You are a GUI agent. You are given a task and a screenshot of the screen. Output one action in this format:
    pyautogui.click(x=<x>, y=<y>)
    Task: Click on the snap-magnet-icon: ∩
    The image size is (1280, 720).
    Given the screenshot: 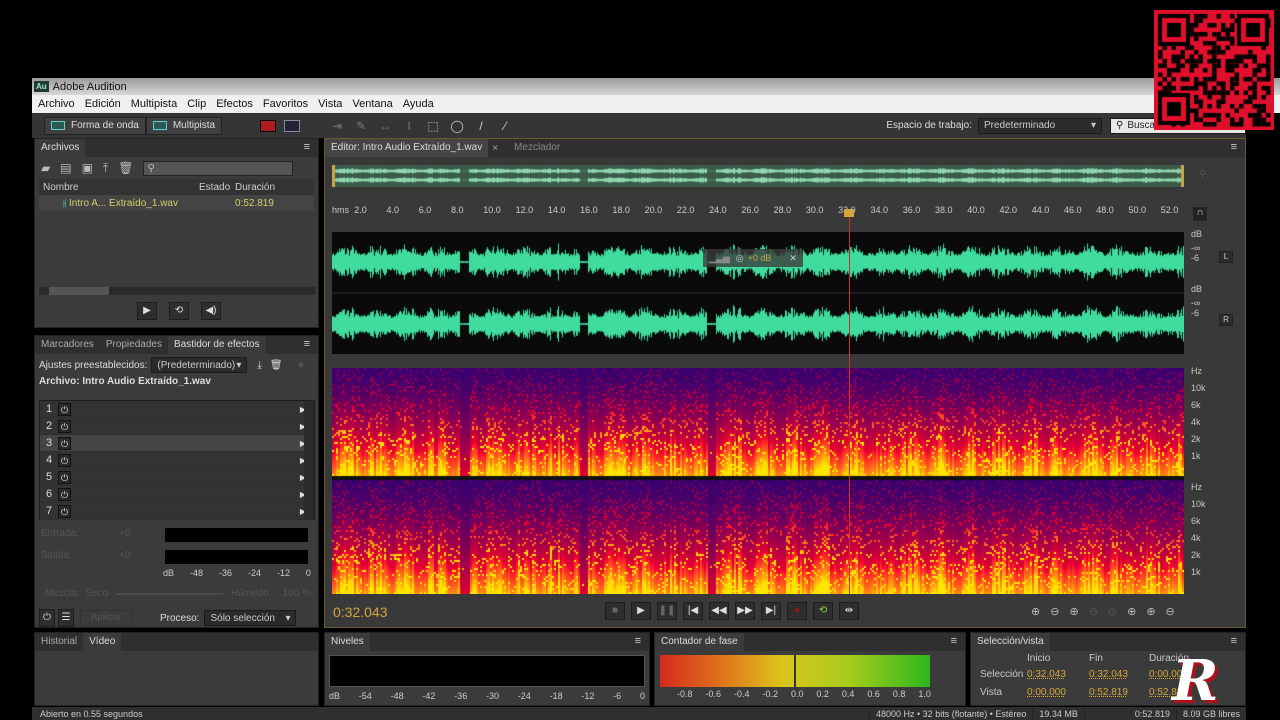 What is the action you would take?
    pyautogui.click(x=1200, y=214)
    